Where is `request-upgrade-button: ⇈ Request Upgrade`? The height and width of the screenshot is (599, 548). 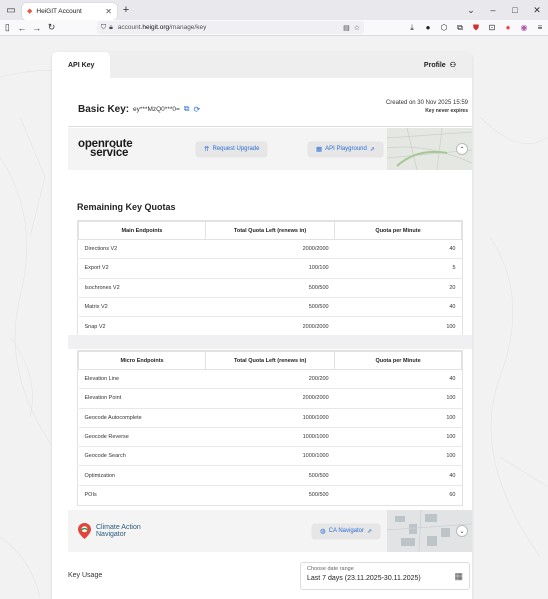 request-upgrade-button: ⇈ Request Upgrade is located at coordinates (232, 149).